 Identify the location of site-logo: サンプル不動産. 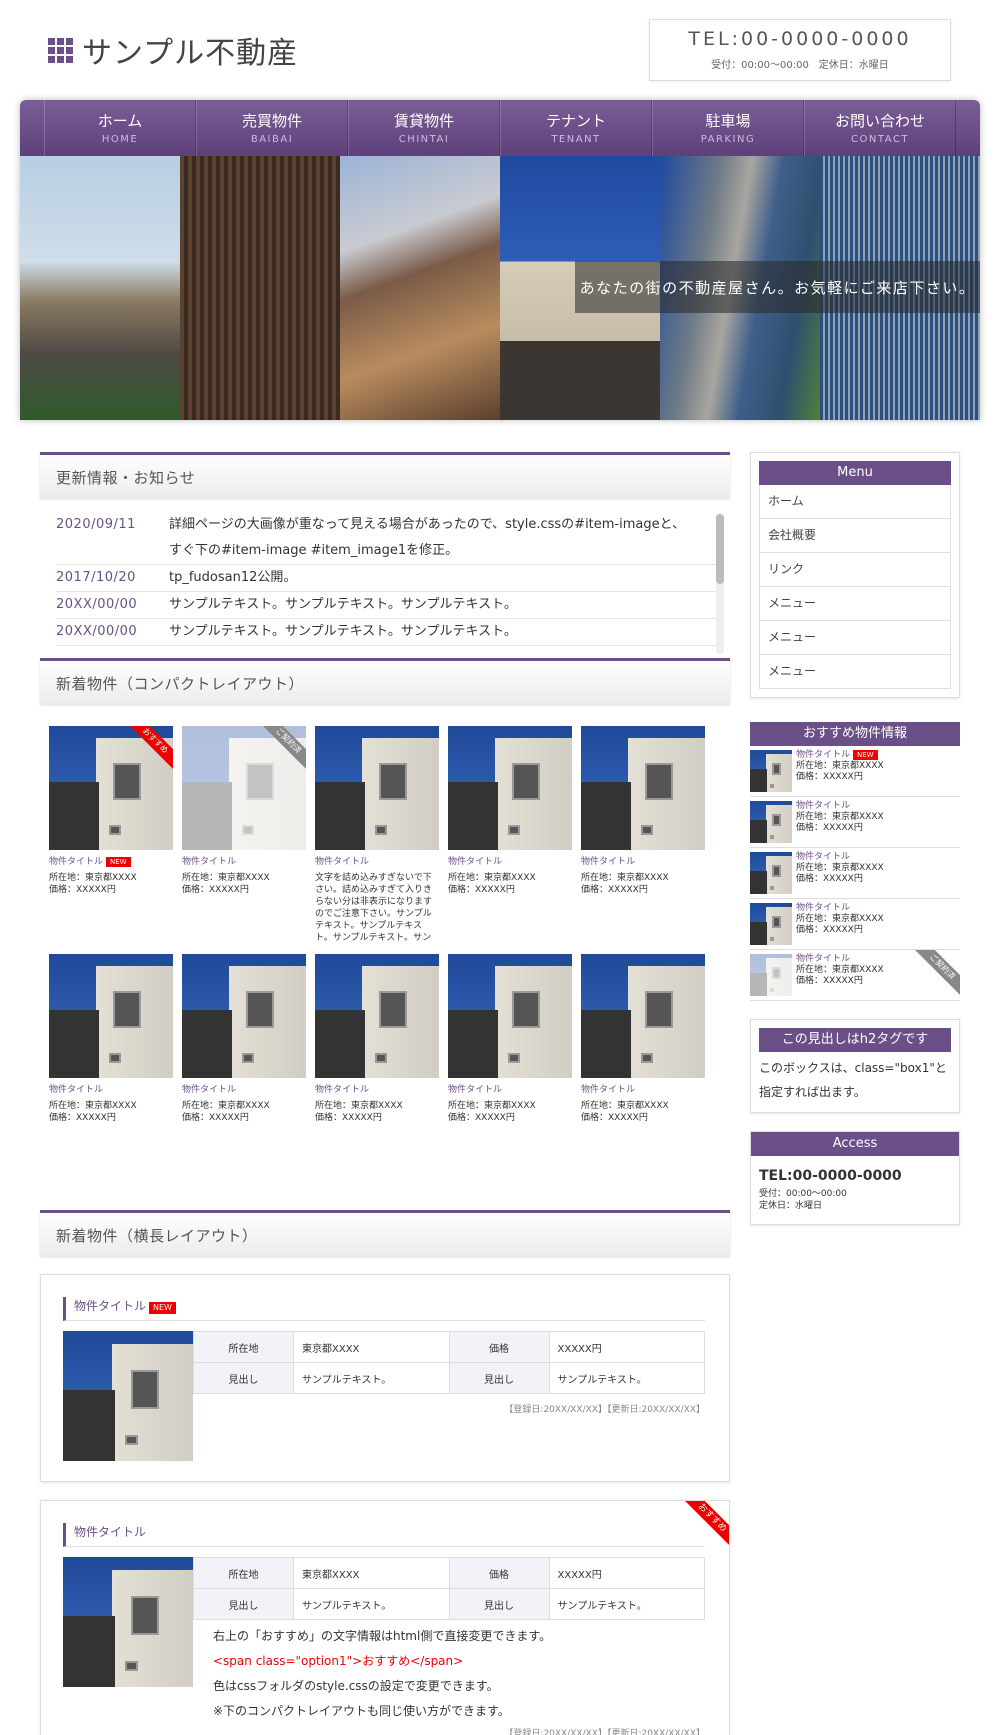
(173, 50).